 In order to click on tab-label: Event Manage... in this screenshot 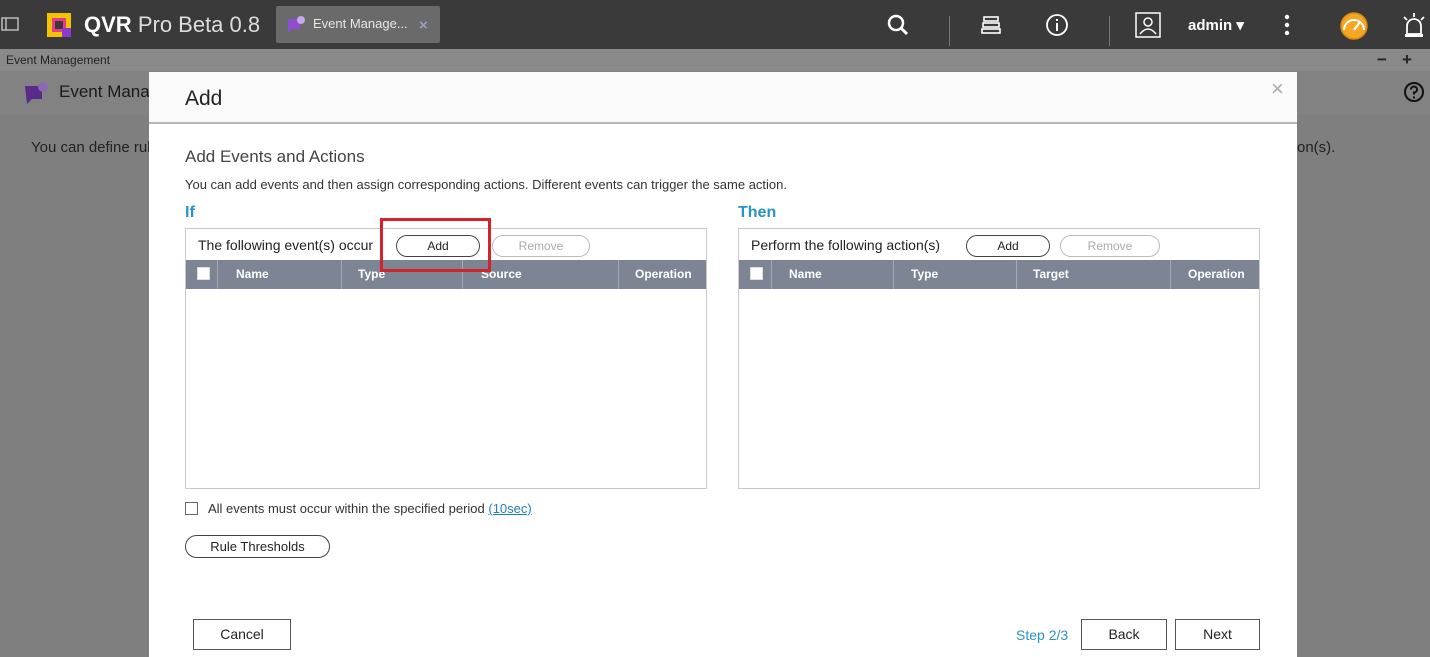, I will do `click(360, 23)`.